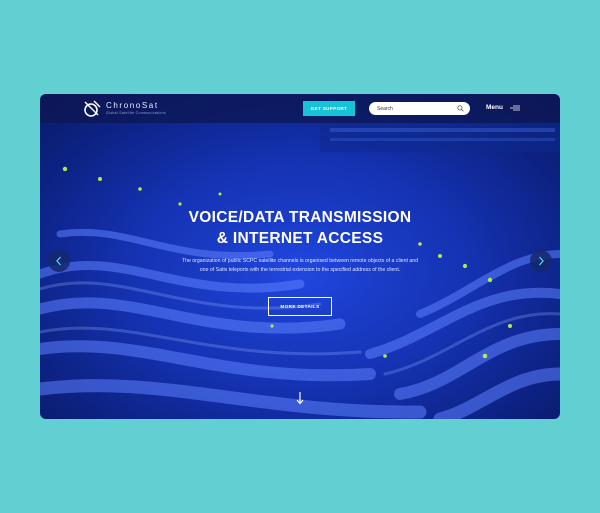 The image size is (600, 513). I want to click on brand-tagline: Global Satellite Communications, so click(136, 113).